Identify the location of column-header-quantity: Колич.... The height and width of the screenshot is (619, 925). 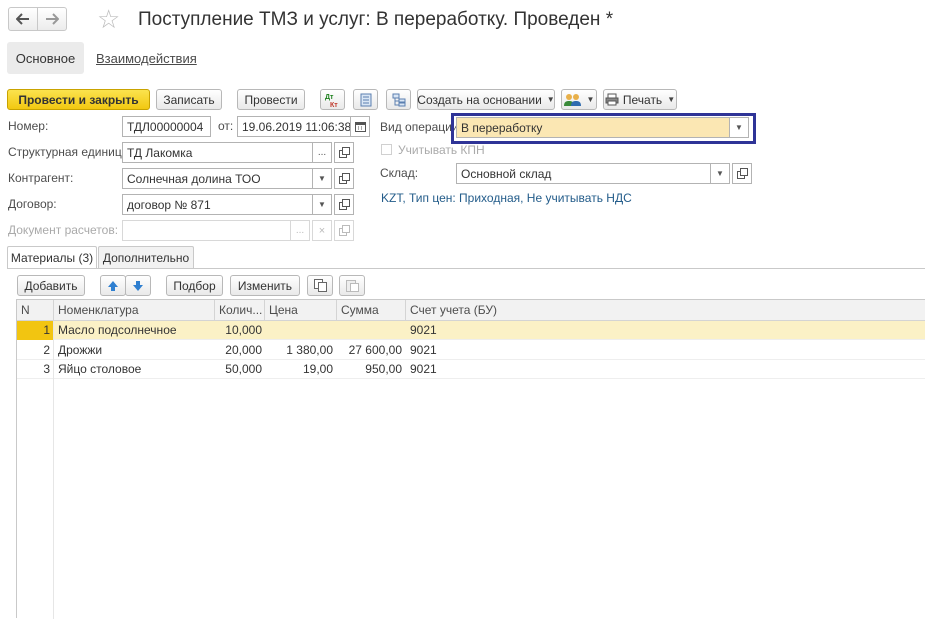
(240, 310).